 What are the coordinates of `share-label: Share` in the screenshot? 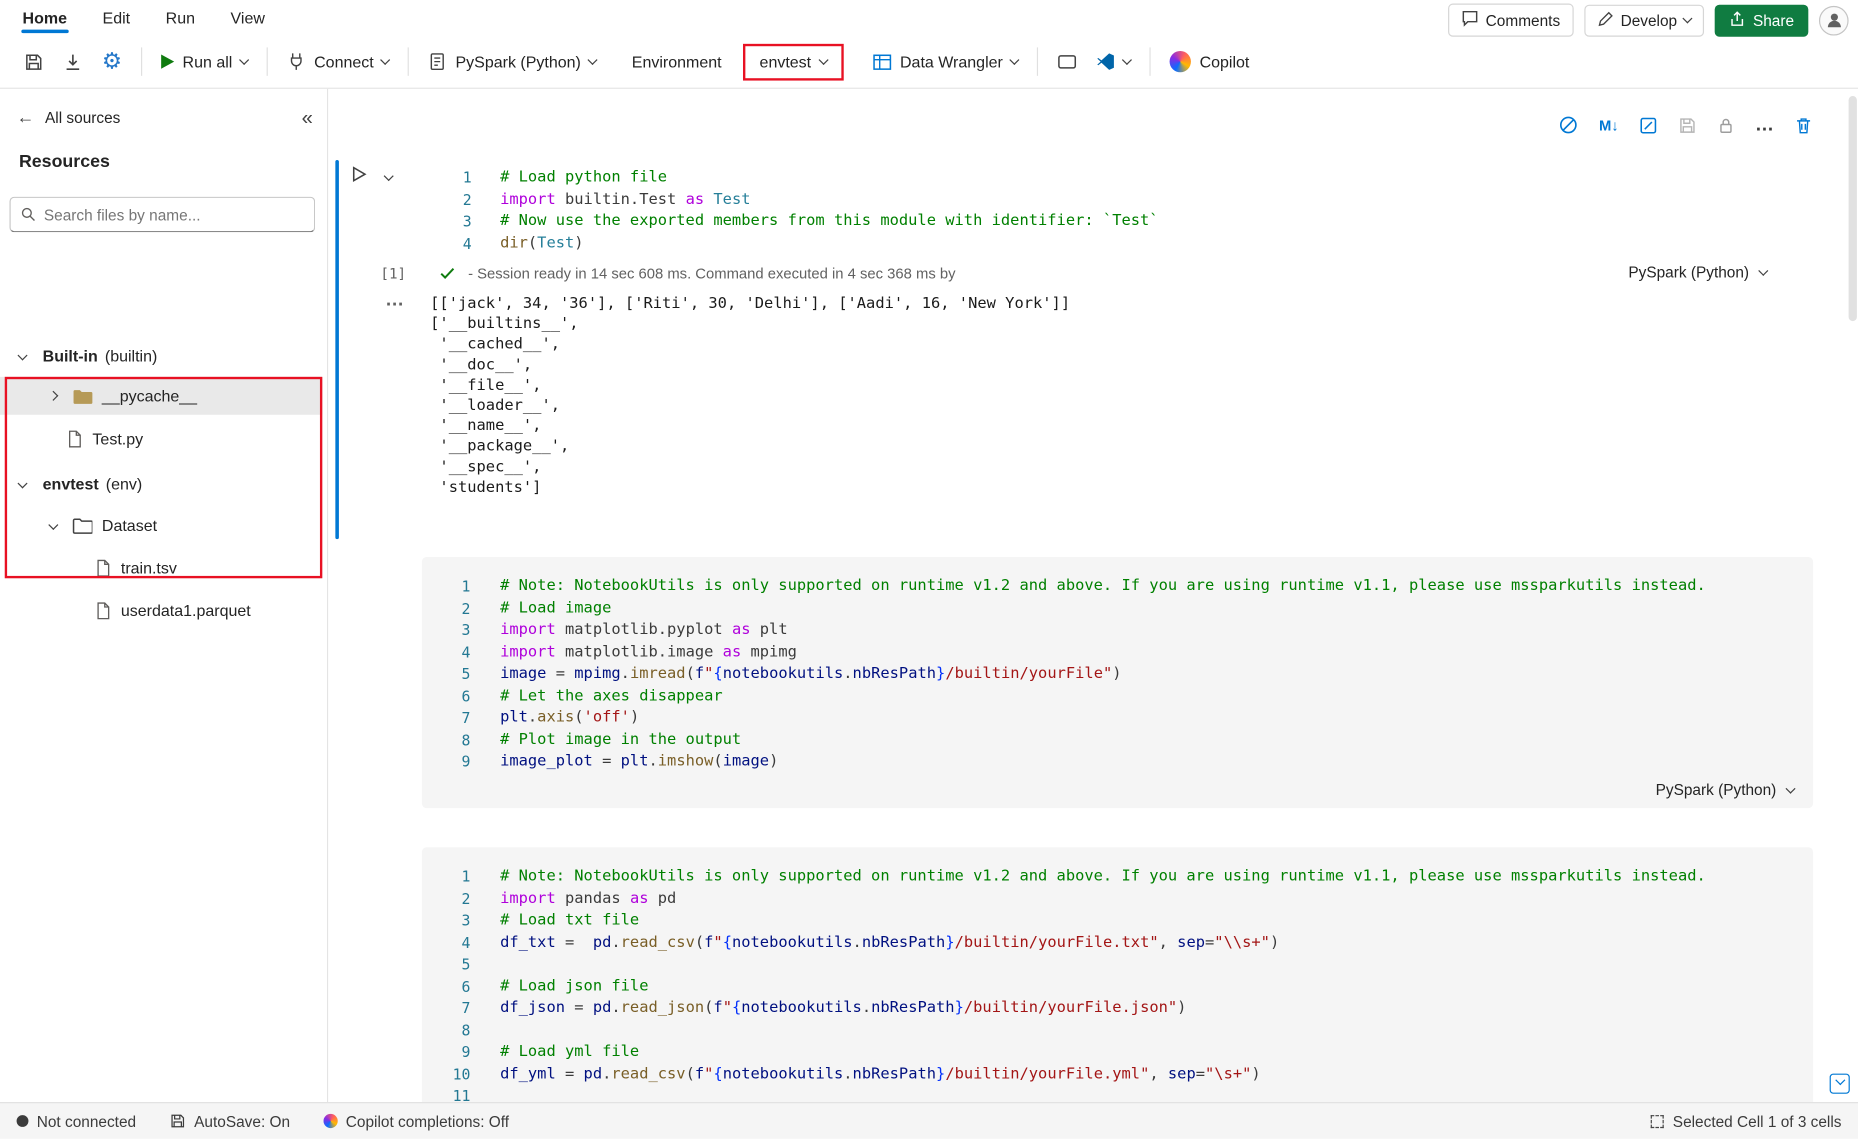 It's located at (1773, 20).